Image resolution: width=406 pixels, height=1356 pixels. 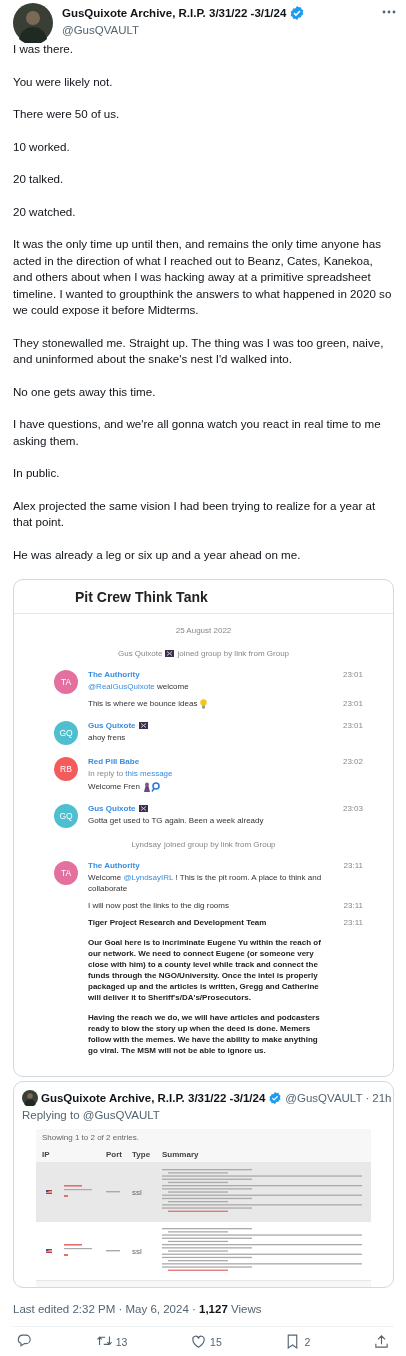 I want to click on tweet-paragraph: No one gets away this time., so click(x=85, y=391).